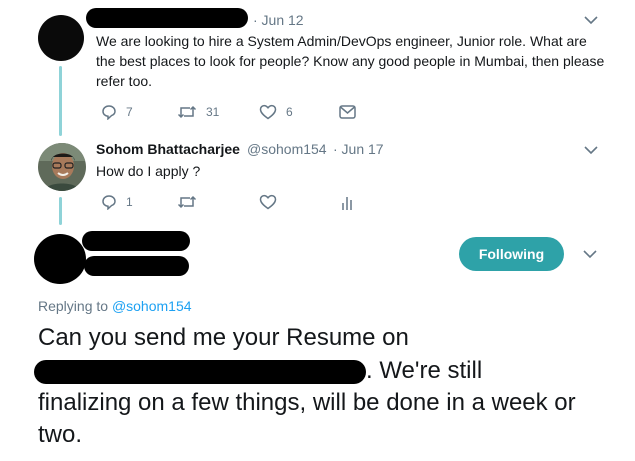  I want to click on direct-message-button, so click(347, 112).